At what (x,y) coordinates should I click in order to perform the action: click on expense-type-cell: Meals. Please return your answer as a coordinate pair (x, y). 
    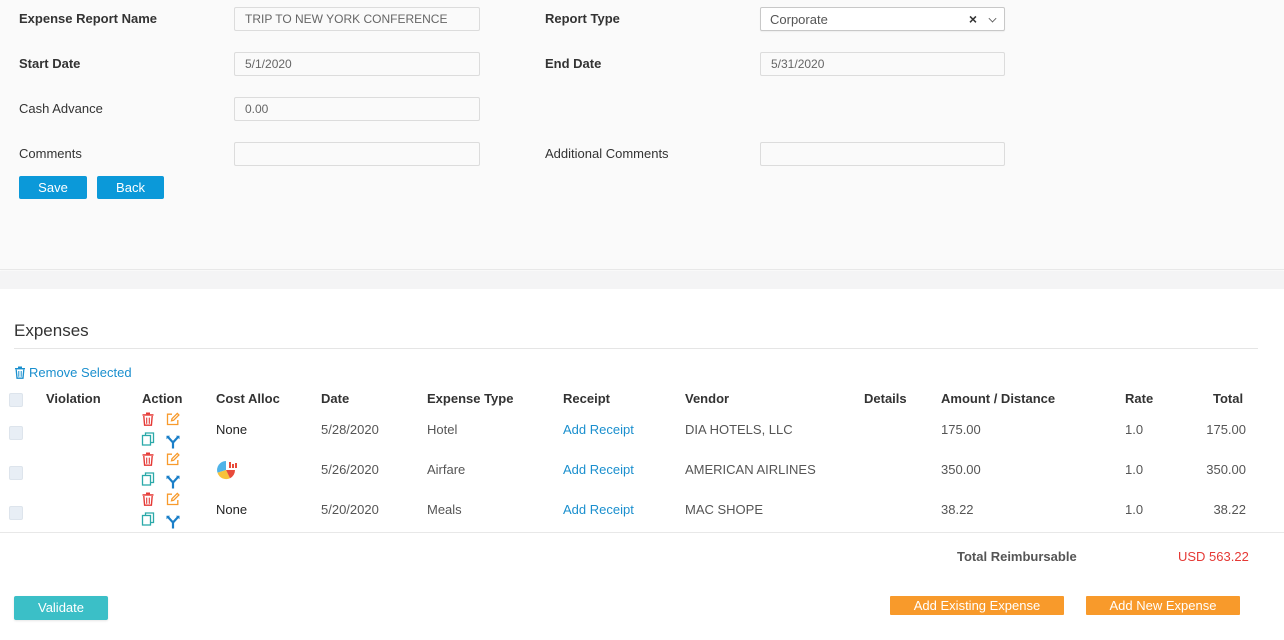
    Looking at the image, I should click on (444, 509).